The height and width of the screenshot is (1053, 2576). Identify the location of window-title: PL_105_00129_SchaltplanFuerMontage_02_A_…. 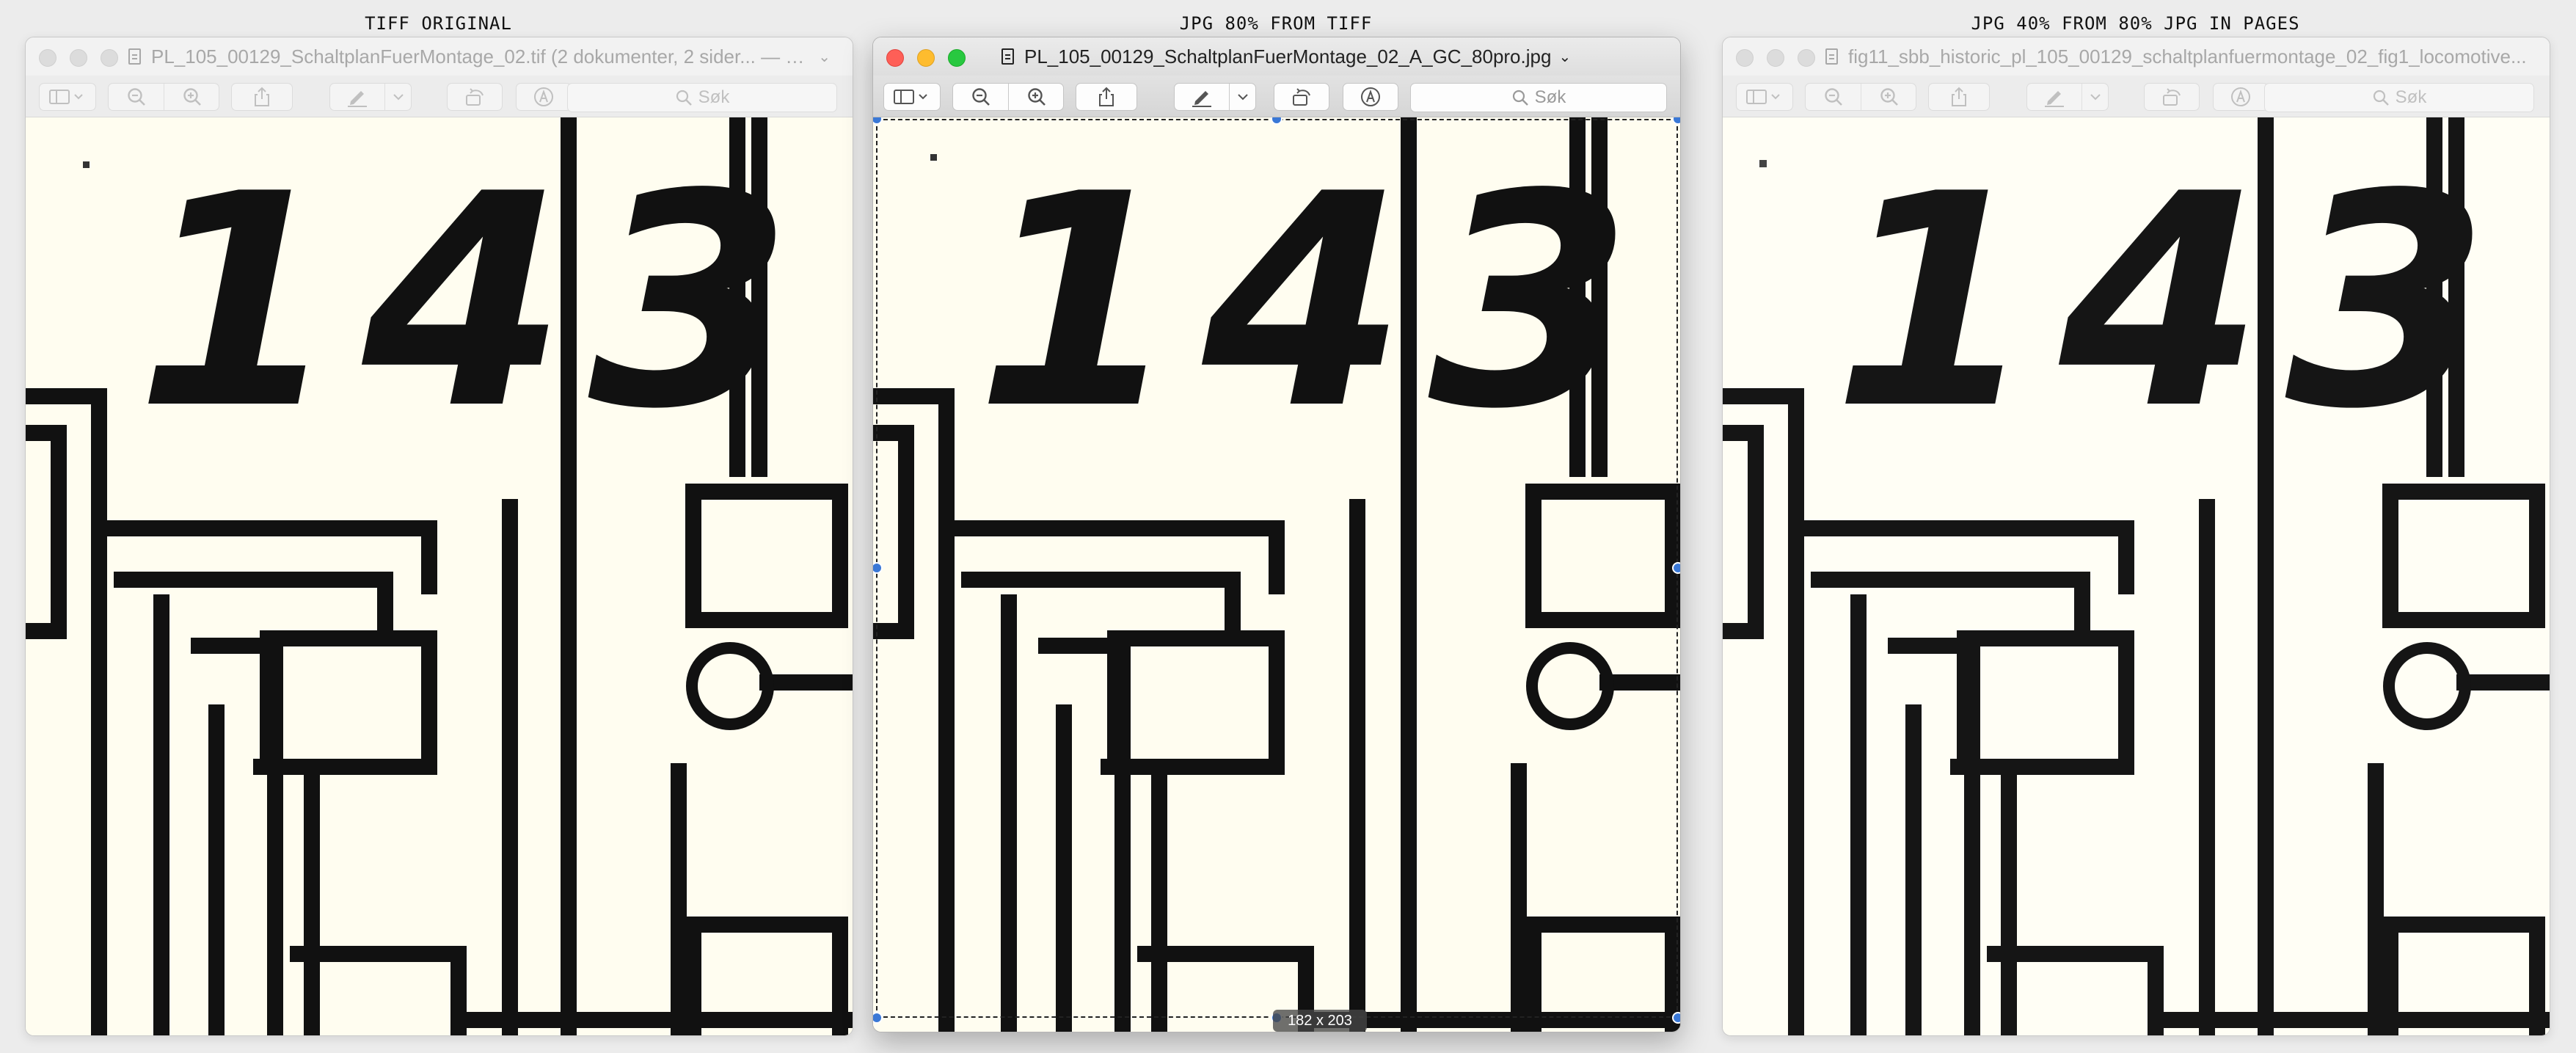
(1330, 56).